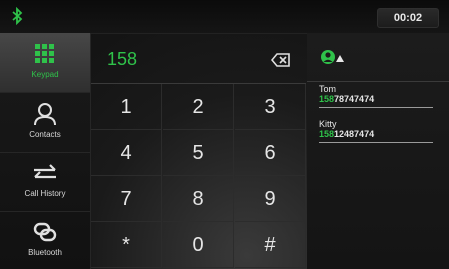 Image resolution: width=449 pixels, height=269 pixels. What do you see at coordinates (45, 252) in the screenshot?
I see `sidebar-item-label: Bluetooth` at bounding box center [45, 252].